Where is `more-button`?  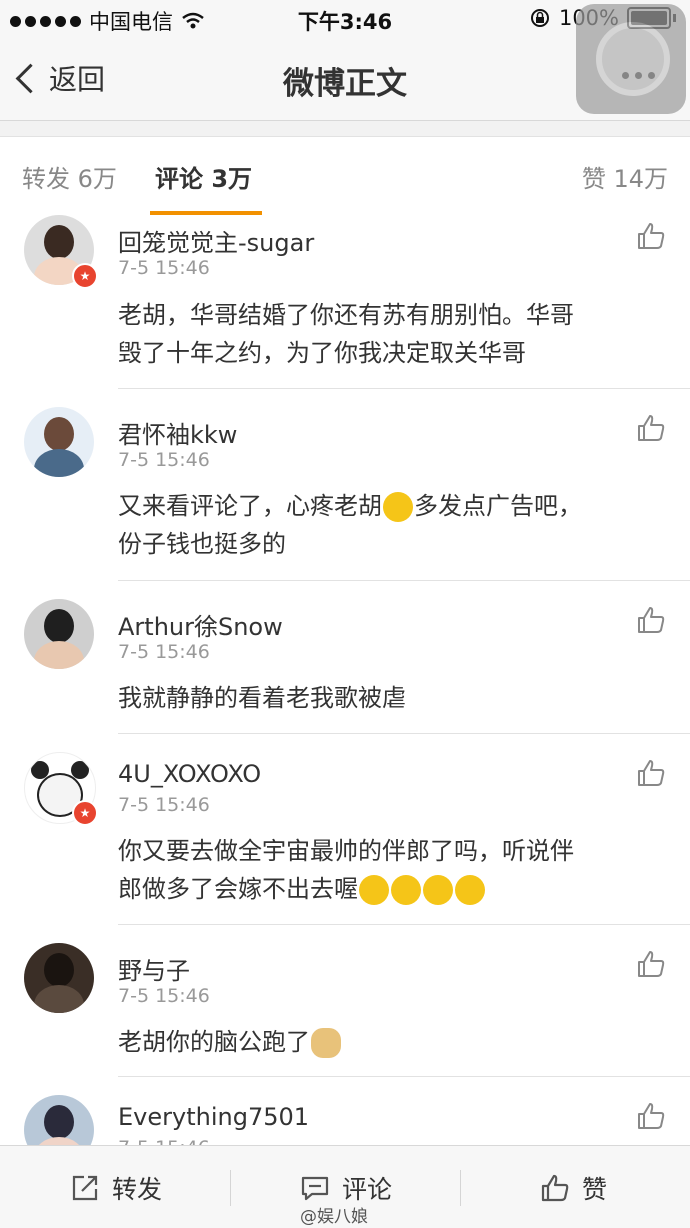
more-button is located at coordinates (631, 59).